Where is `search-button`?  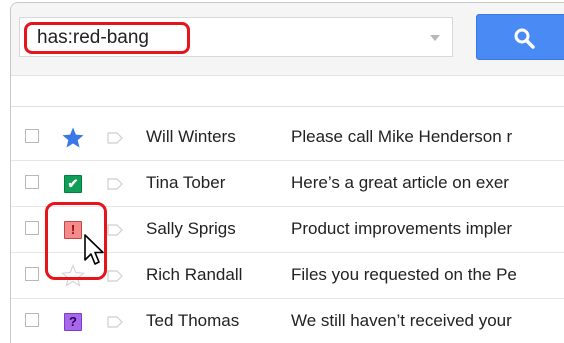
search-button is located at coordinates (520, 37).